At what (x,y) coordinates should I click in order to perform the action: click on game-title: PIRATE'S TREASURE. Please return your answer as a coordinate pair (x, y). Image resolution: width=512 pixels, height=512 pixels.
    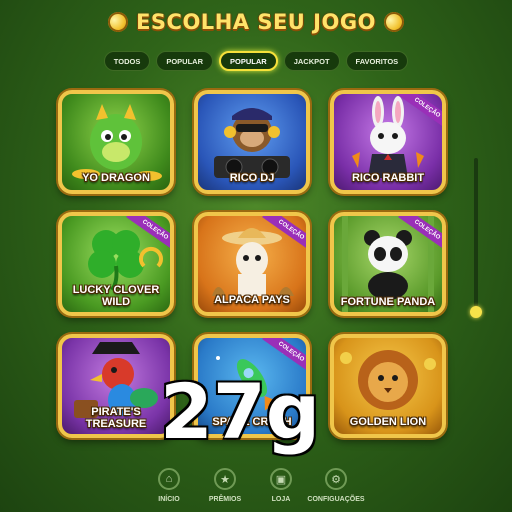
    Looking at the image, I should click on (116, 418).